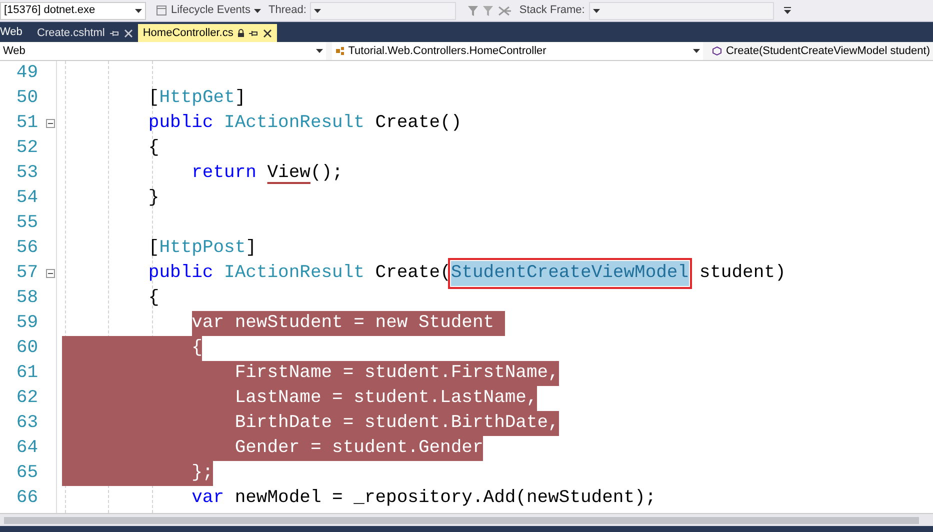 The image size is (933, 532). What do you see at coordinates (26, 298) in the screenshot?
I see `line-number: 58` at bounding box center [26, 298].